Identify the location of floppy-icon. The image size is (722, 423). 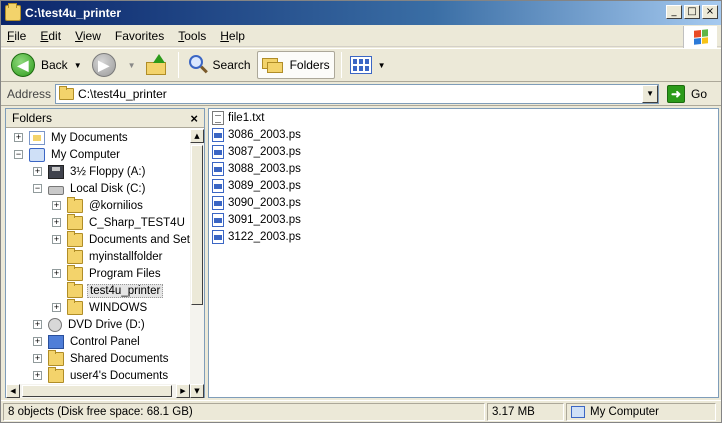
(56, 171).